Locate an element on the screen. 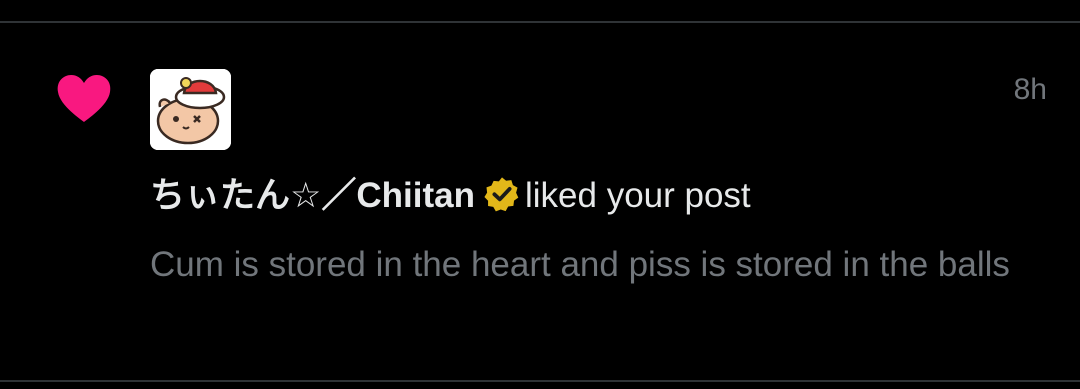 This screenshot has width=1080, height=389. verified-gold-icon is located at coordinates (501, 194).